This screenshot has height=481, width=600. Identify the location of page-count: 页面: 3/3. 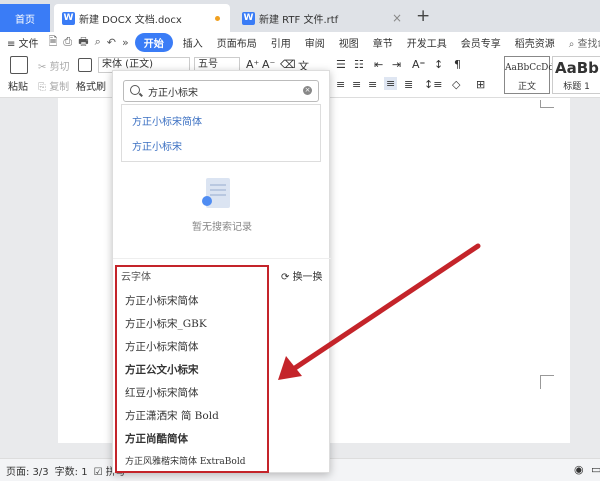
(27, 470).